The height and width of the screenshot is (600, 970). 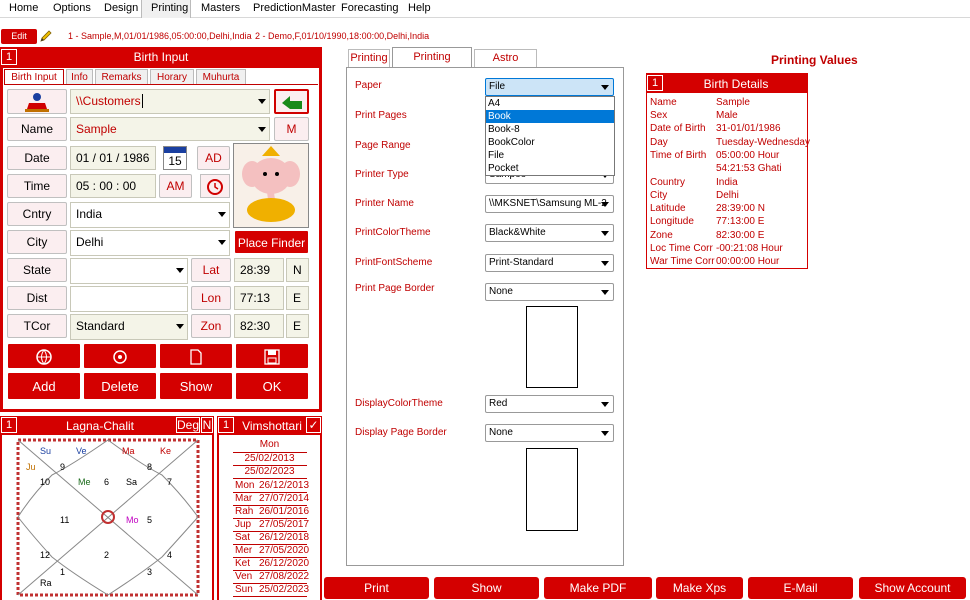 What do you see at coordinates (23, 8) in the screenshot?
I see `menu-home: Home` at bounding box center [23, 8].